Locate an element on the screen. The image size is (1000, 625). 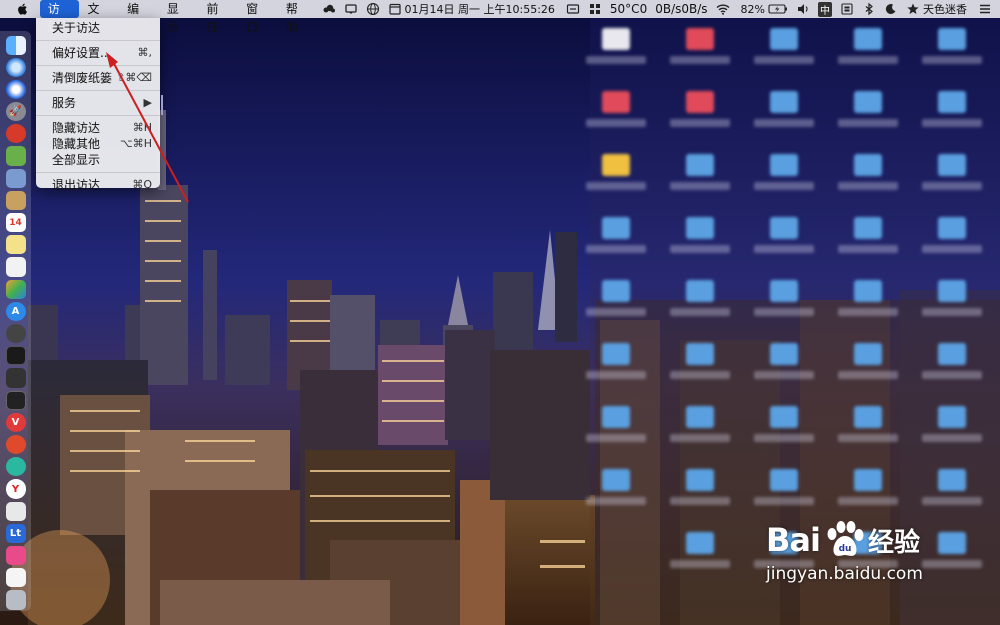
bluetooth-icon is located at coordinates (869, 9).